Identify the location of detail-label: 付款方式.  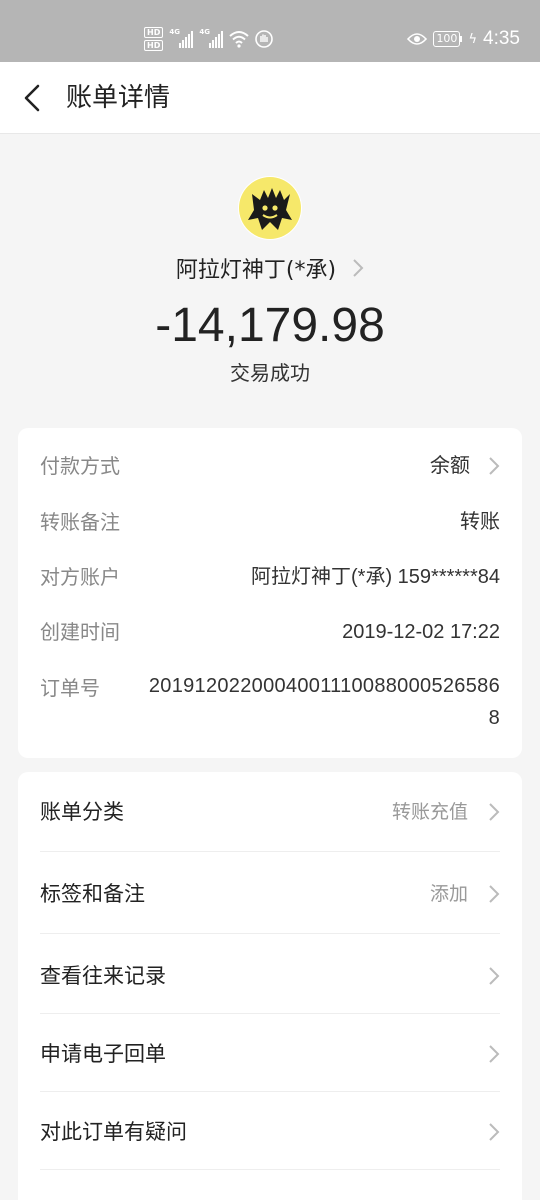
(80, 466).